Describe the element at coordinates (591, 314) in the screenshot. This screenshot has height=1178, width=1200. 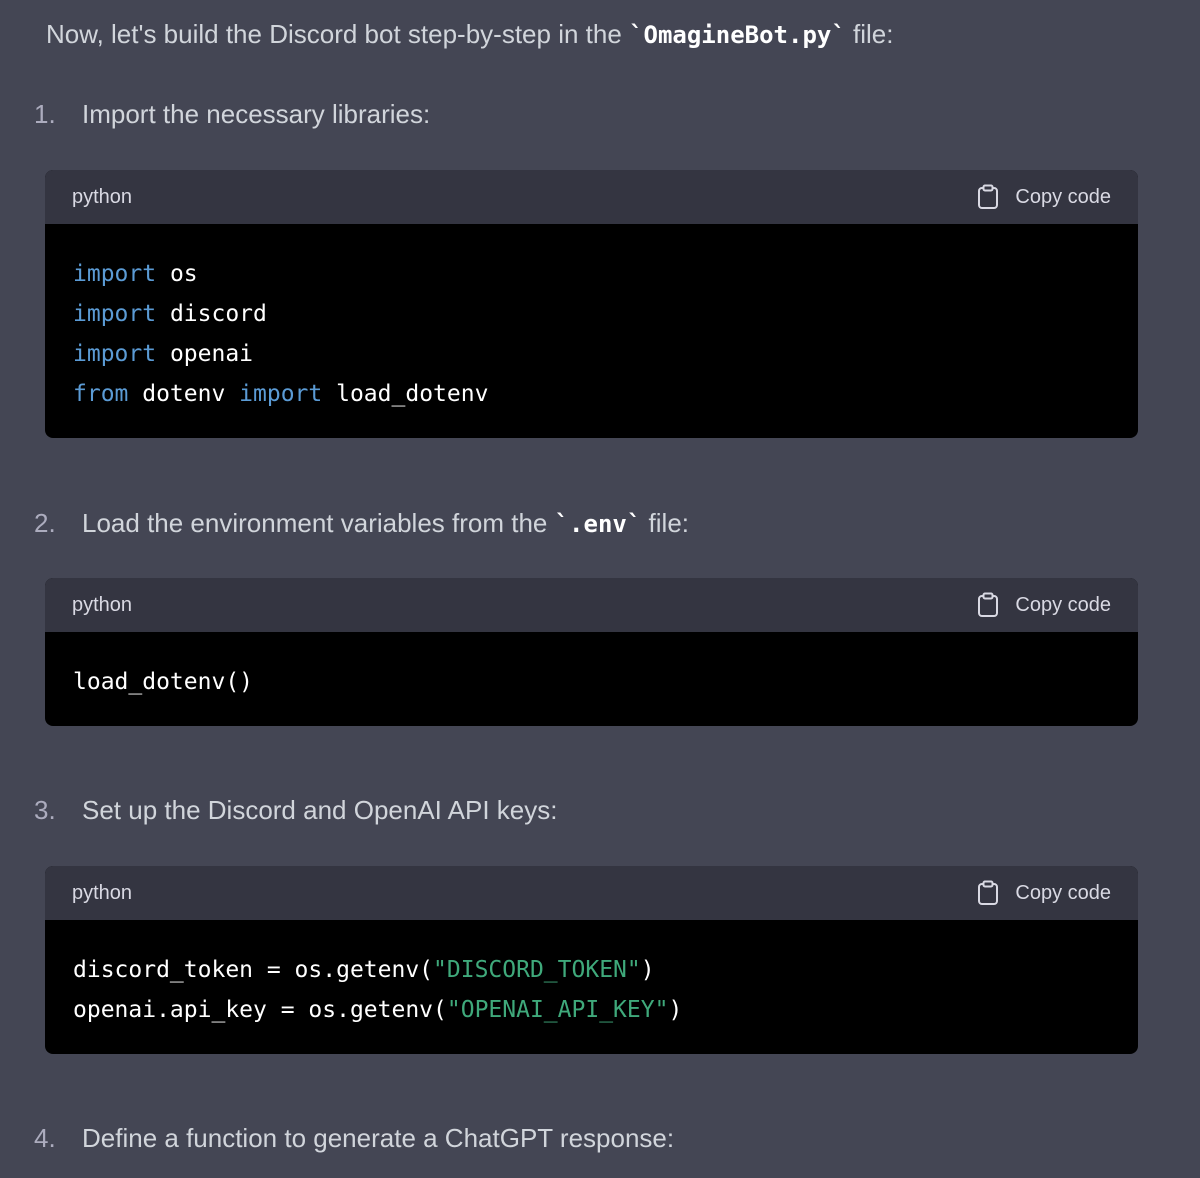
I see `code-line: import discord` at that location.